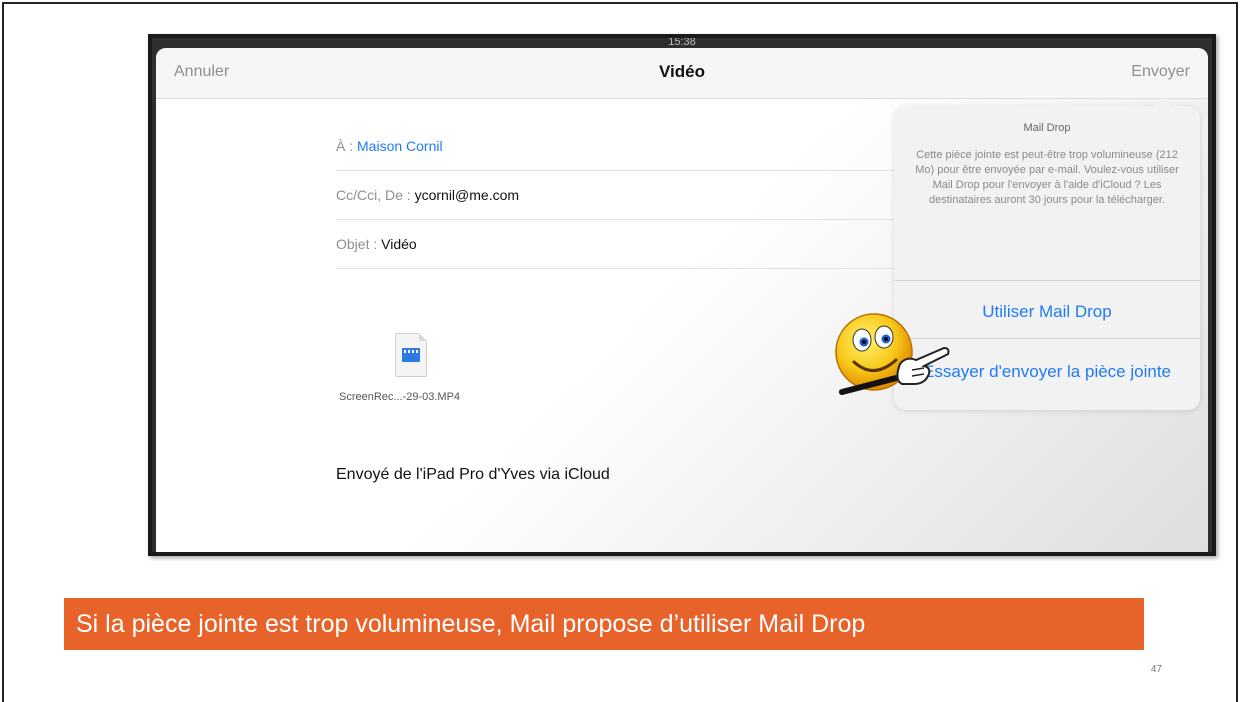 The height and width of the screenshot is (702, 1242). Describe the element at coordinates (636, 146) in the screenshot. I see `to-field: À : Maison Cornil` at that location.